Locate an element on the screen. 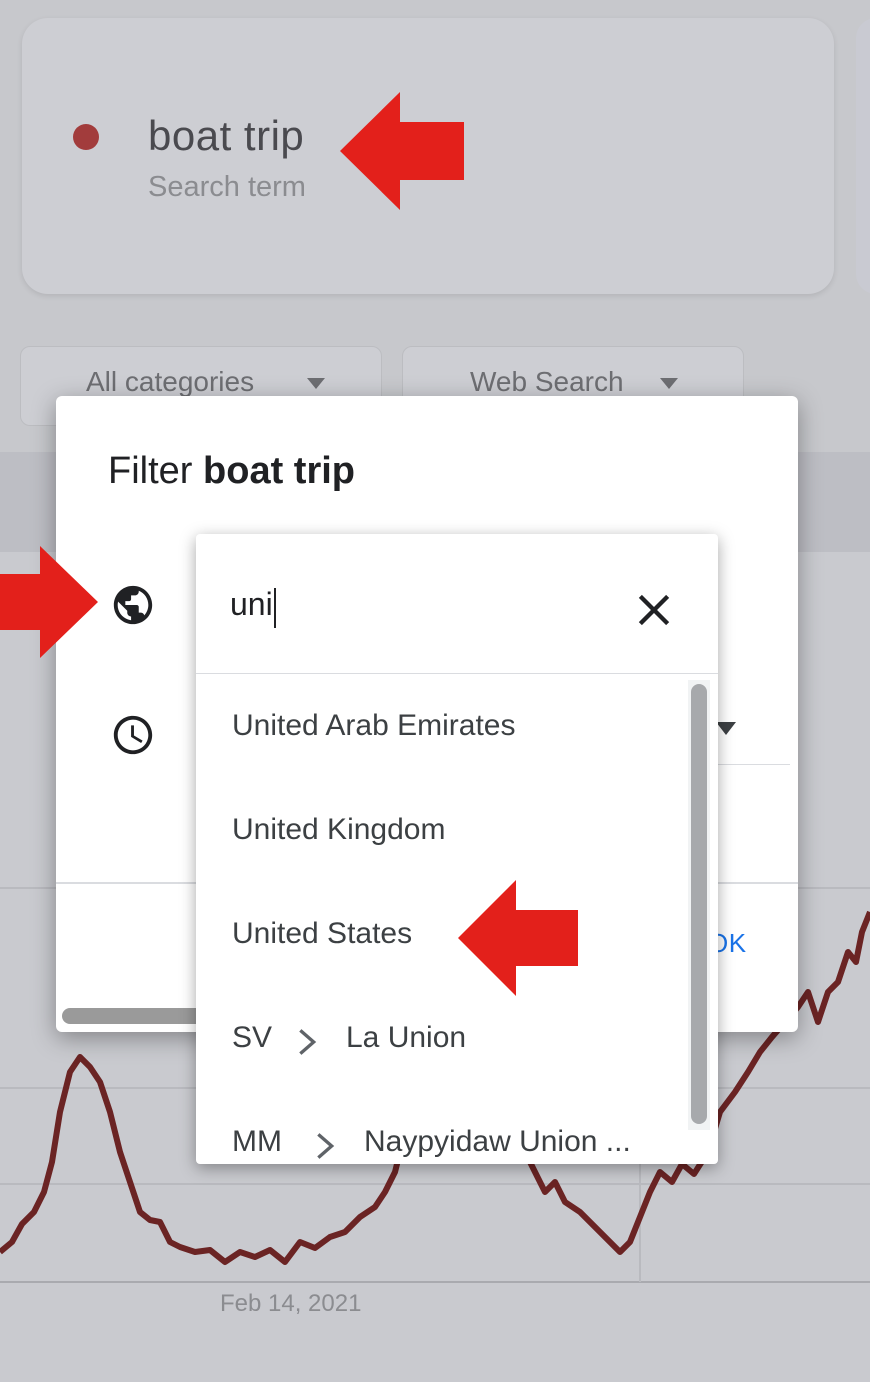 The image size is (870, 1382). add-comparison-card is located at coordinates (863, 156).